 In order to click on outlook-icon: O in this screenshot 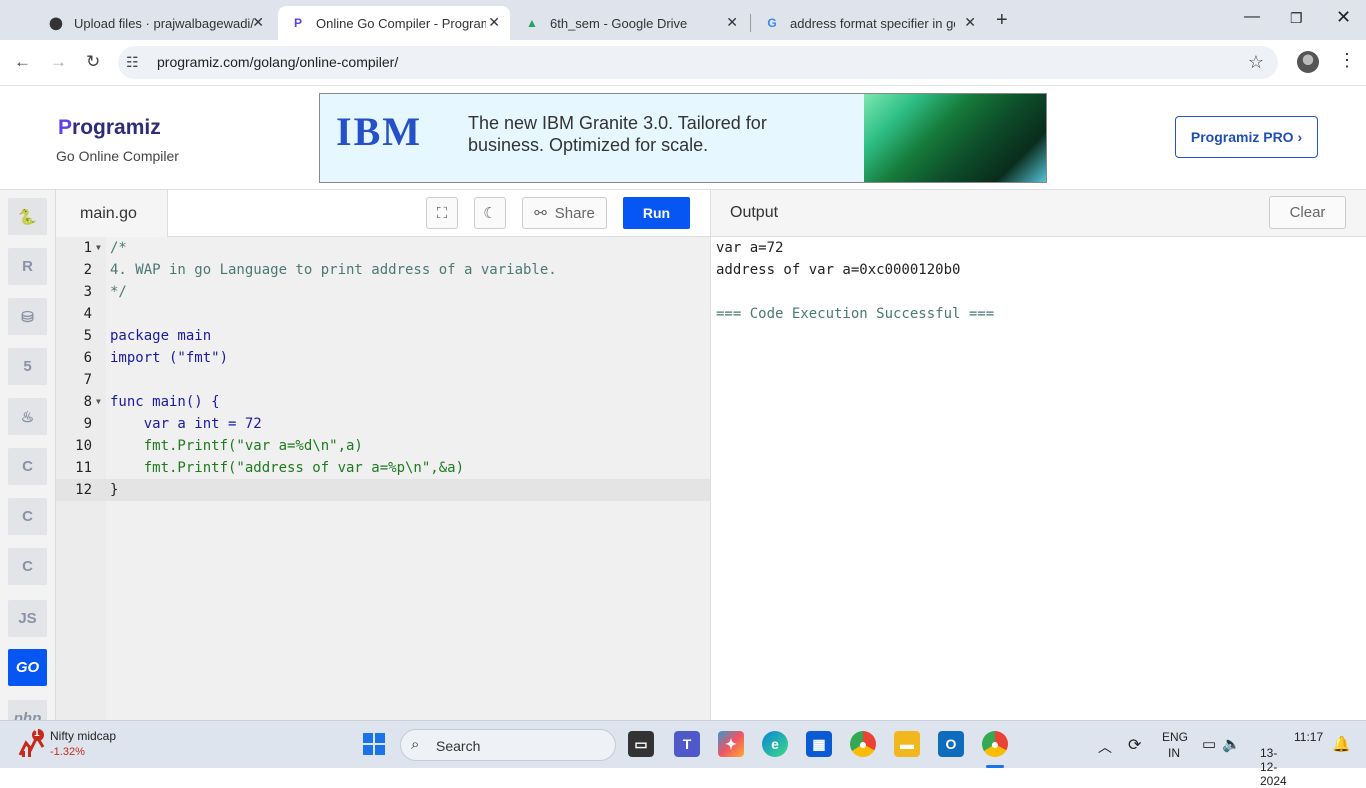, I will do `click(951, 744)`.